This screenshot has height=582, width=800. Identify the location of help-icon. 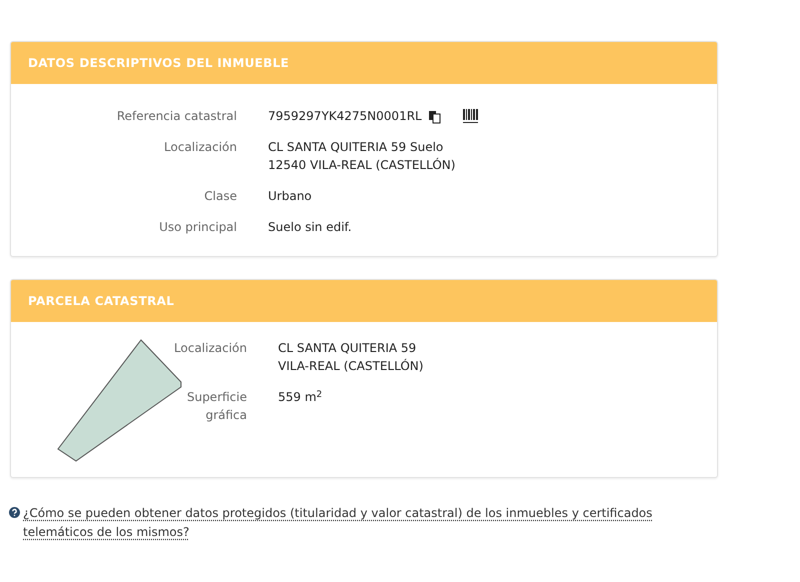
(14, 512).